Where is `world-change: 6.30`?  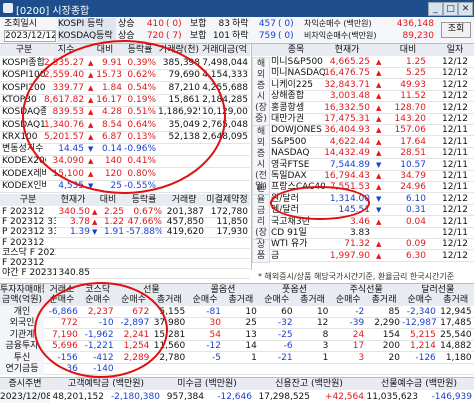 world-change: 6.30 is located at coordinates (415, 255).